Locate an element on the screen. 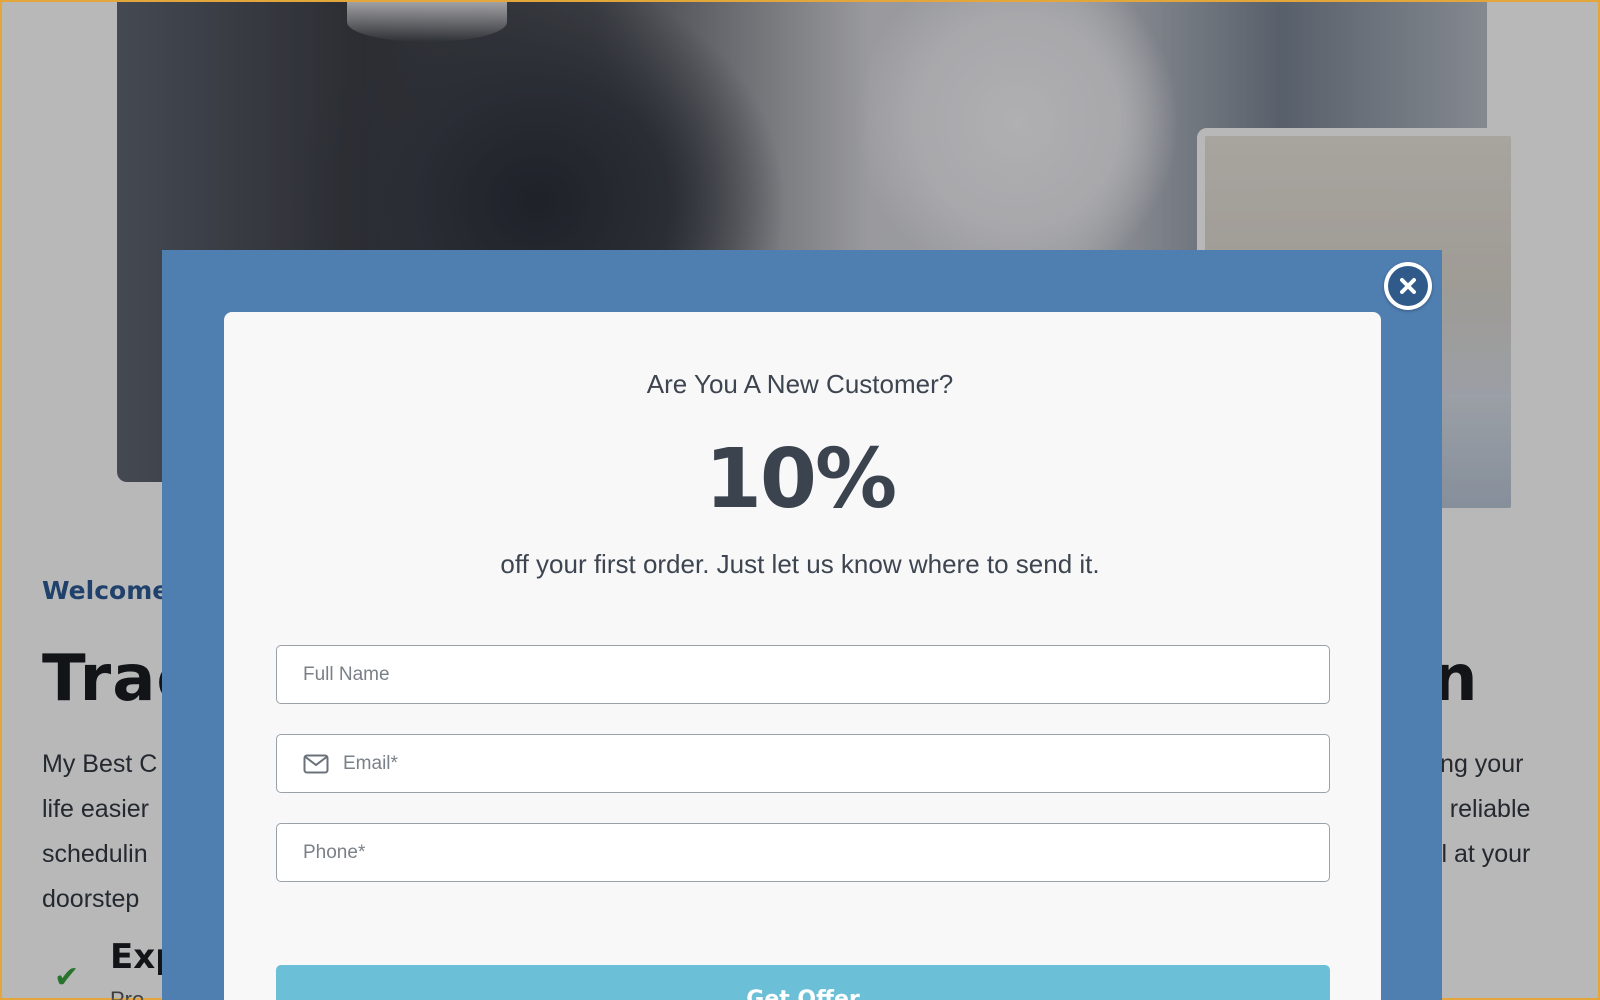  discount-value: 10% is located at coordinates (800, 479).